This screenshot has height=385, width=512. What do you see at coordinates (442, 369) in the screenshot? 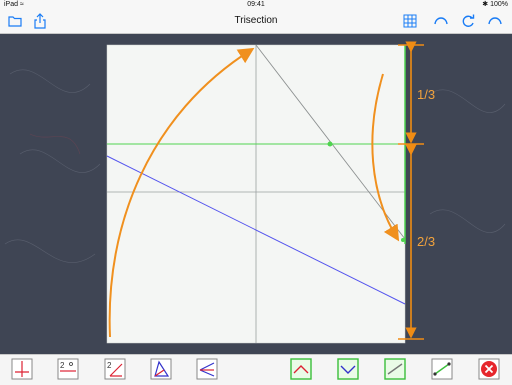
I see `point-line-tool` at bounding box center [442, 369].